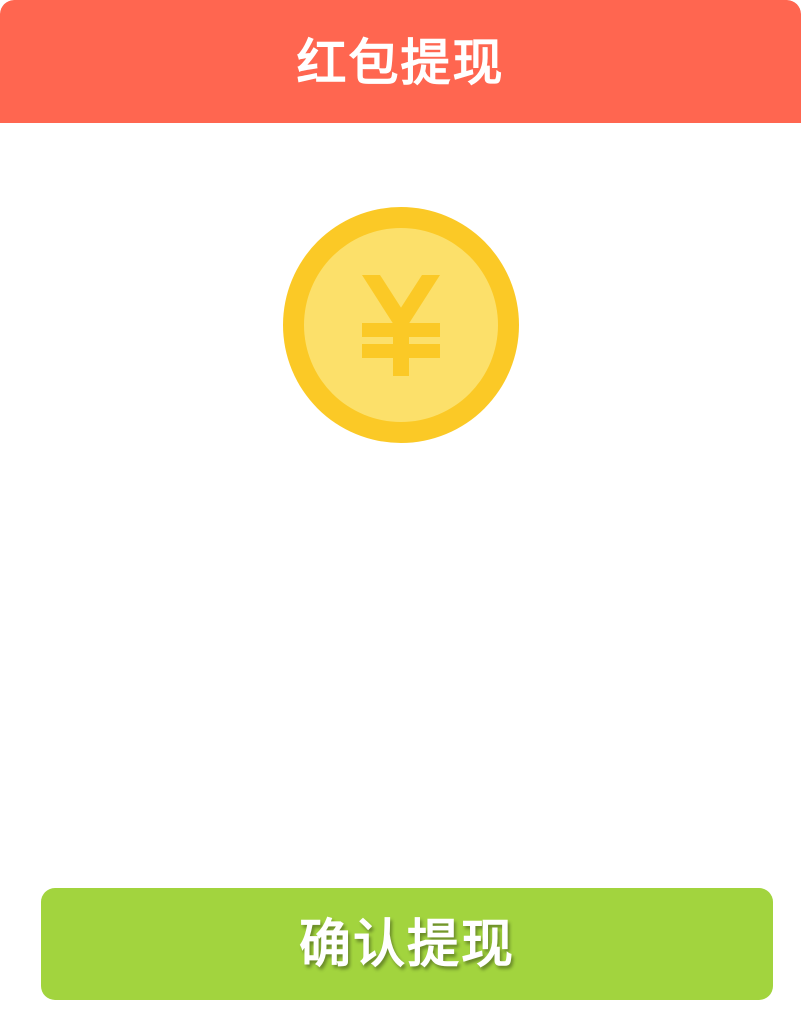 The width and height of the screenshot is (801, 1035). Describe the element at coordinates (401, 325) in the screenshot. I see `yuan-coin-icon` at that location.